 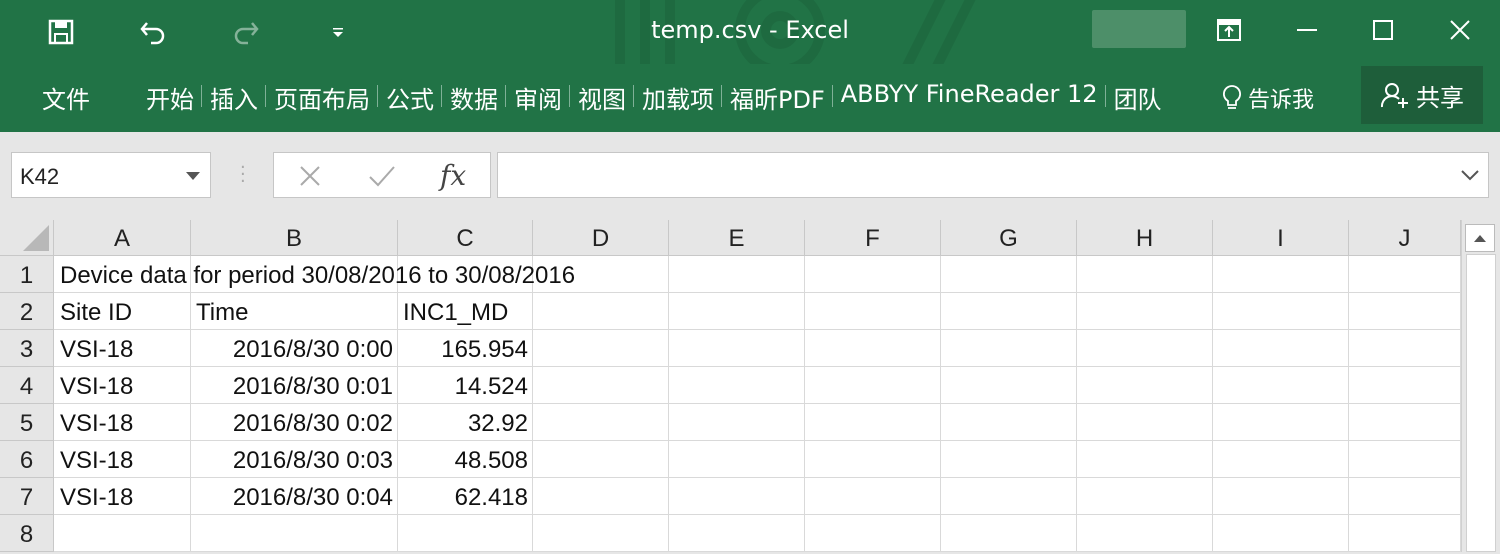 I want to click on row-header-4: 4, so click(x=27, y=385).